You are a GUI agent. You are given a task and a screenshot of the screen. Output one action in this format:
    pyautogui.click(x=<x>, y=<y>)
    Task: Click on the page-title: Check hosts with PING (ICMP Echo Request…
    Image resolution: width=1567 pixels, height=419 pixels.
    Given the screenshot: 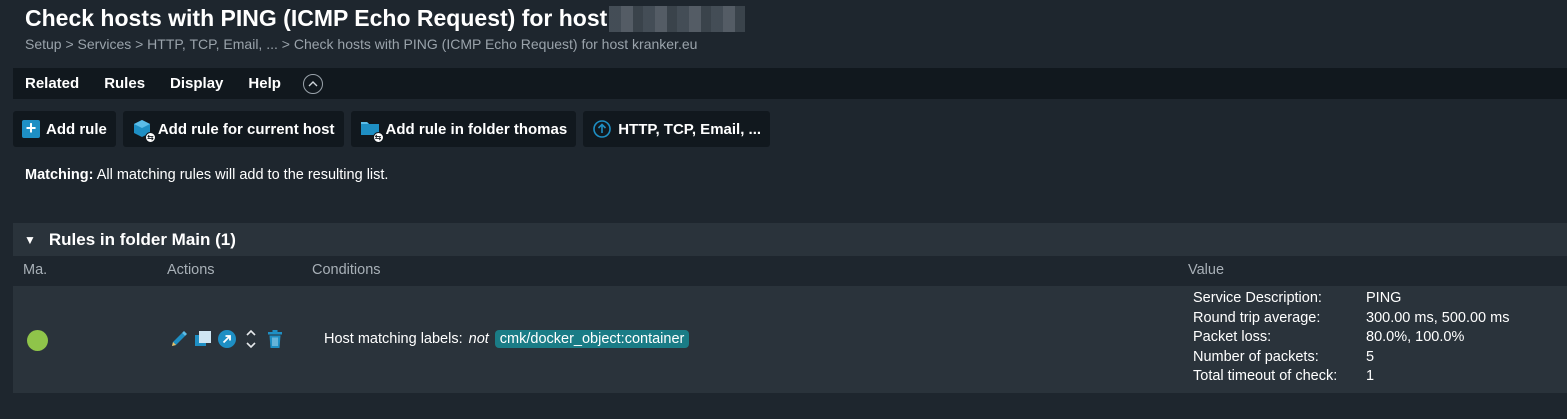 What is the action you would take?
    pyautogui.click(x=385, y=18)
    